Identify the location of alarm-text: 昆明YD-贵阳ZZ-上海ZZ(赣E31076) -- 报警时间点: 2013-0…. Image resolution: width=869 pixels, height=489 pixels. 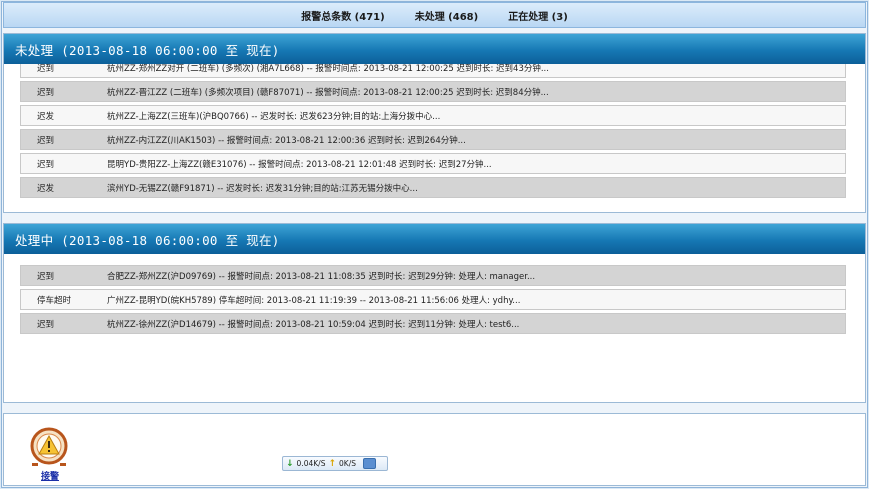
(299, 164).